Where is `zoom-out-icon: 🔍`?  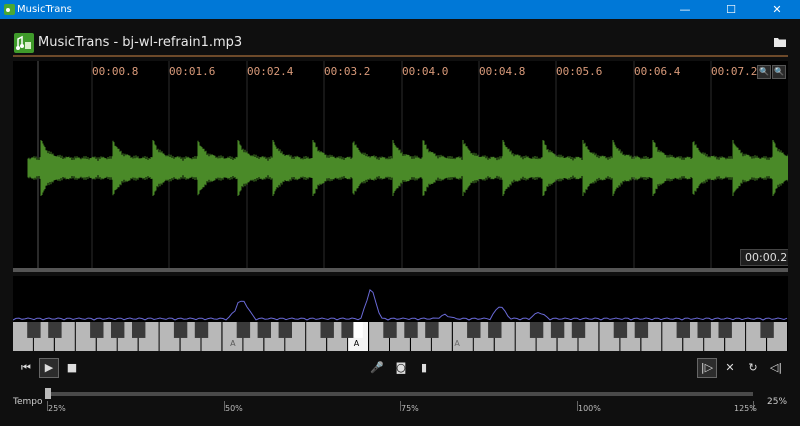 zoom-out-icon: 🔍 is located at coordinates (779, 72).